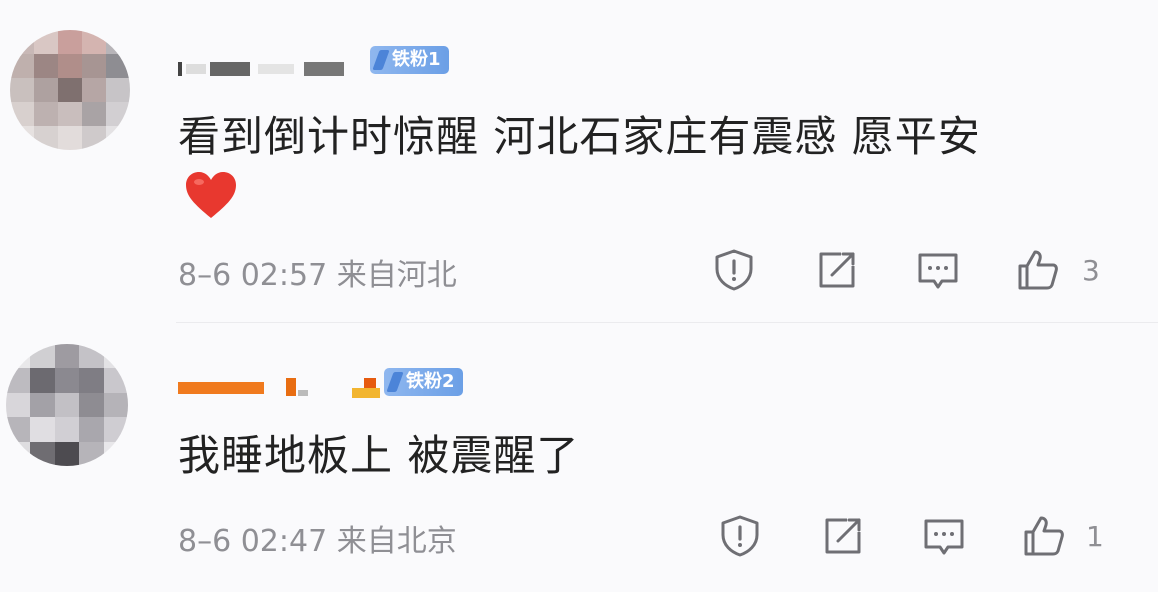 This screenshot has width=1158, height=592. I want to click on comment-text: 我睡地板上 被震醒了, so click(379, 455).